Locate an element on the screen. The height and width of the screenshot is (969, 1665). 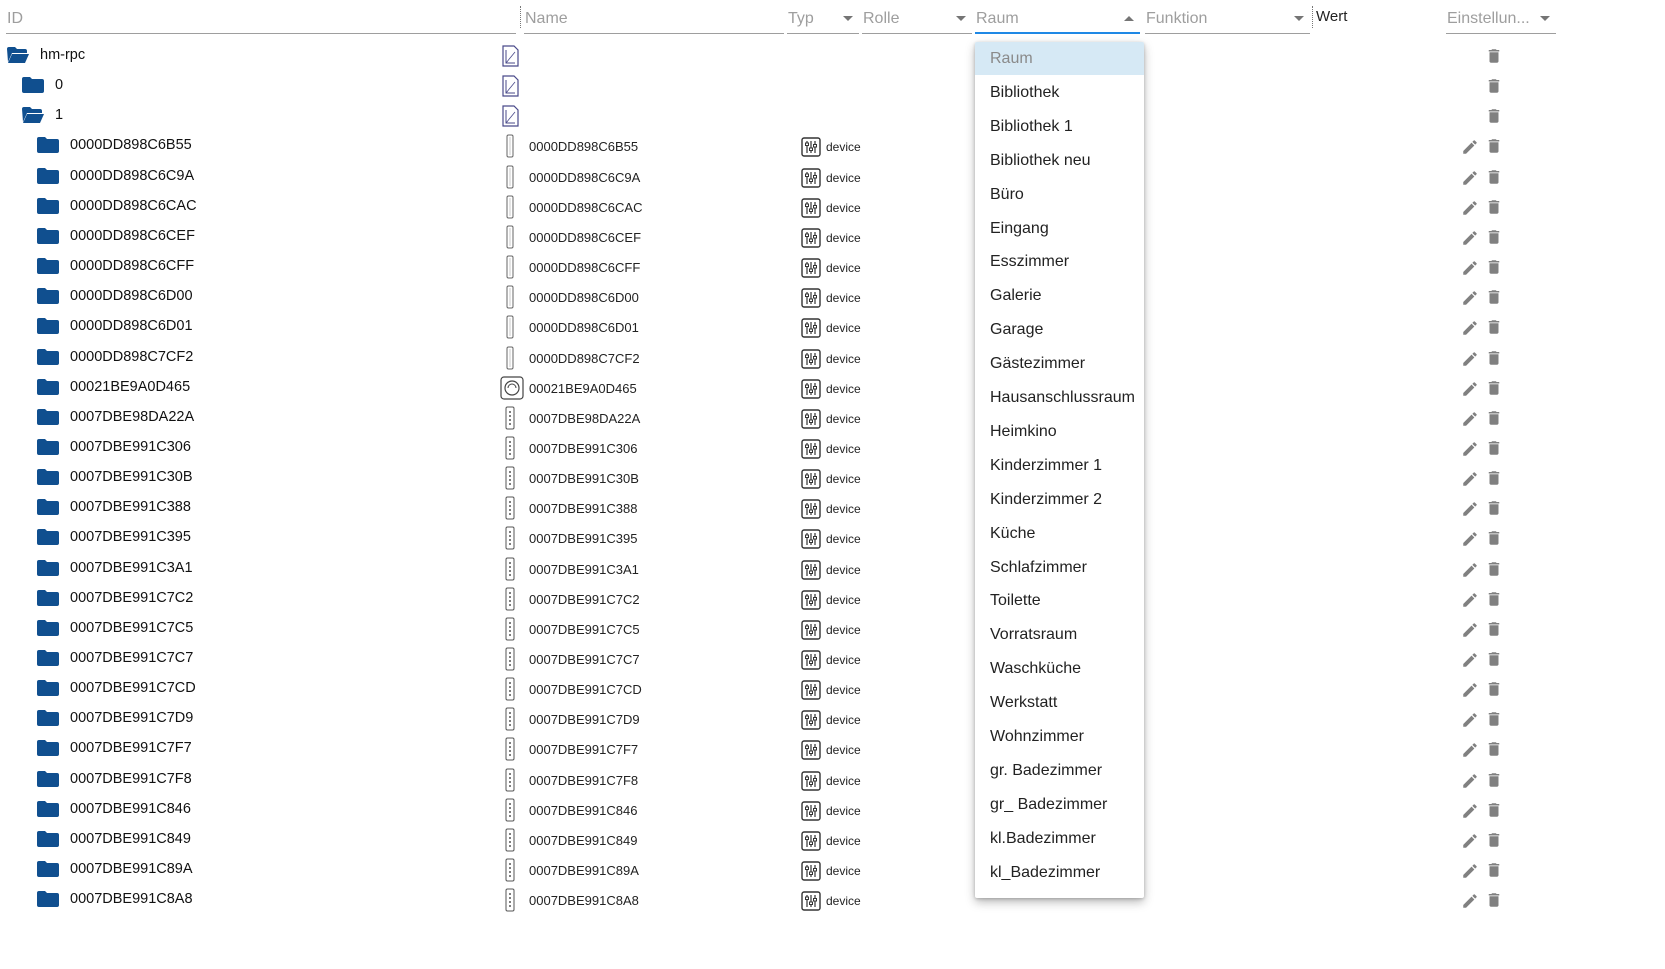
object-id: 0007DBE991C388 is located at coordinates (130, 507).